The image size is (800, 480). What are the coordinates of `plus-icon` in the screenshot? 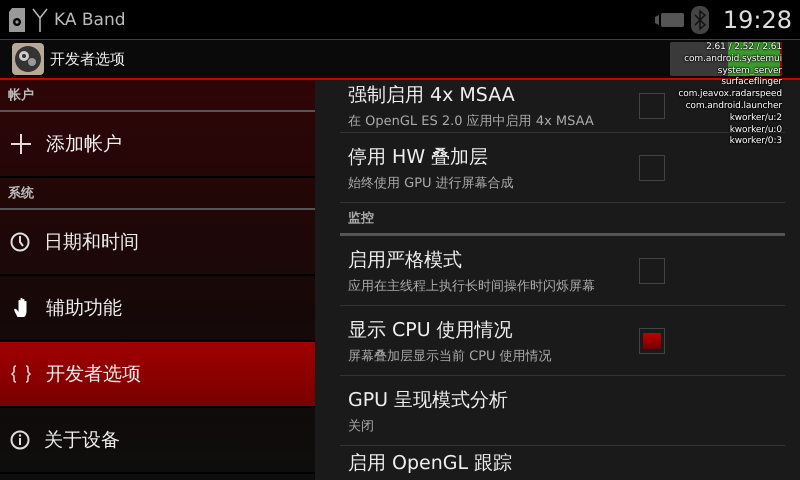 It's located at (21, 144).